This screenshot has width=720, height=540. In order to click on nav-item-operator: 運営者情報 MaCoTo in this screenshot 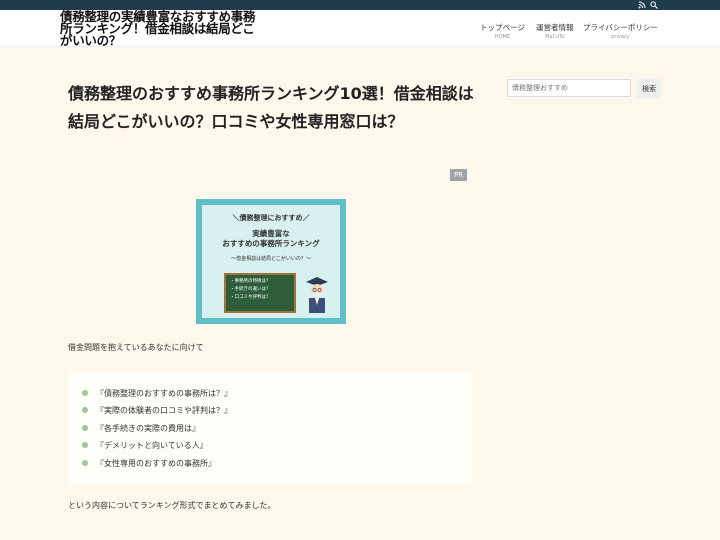, I will do `click(555, 31)`.